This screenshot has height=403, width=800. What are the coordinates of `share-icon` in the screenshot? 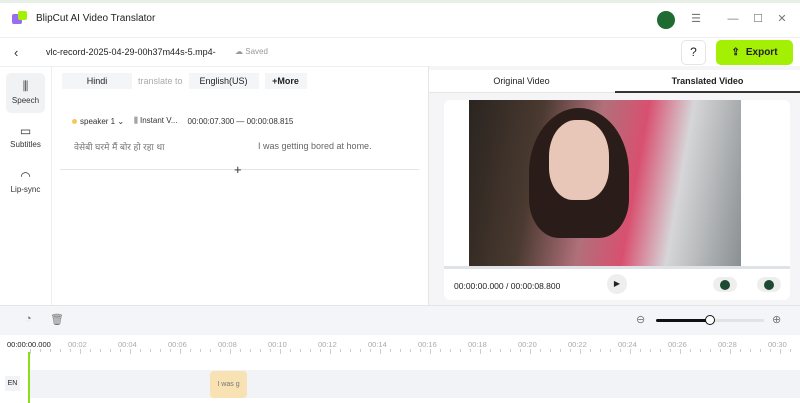 It's located at (725, 284).